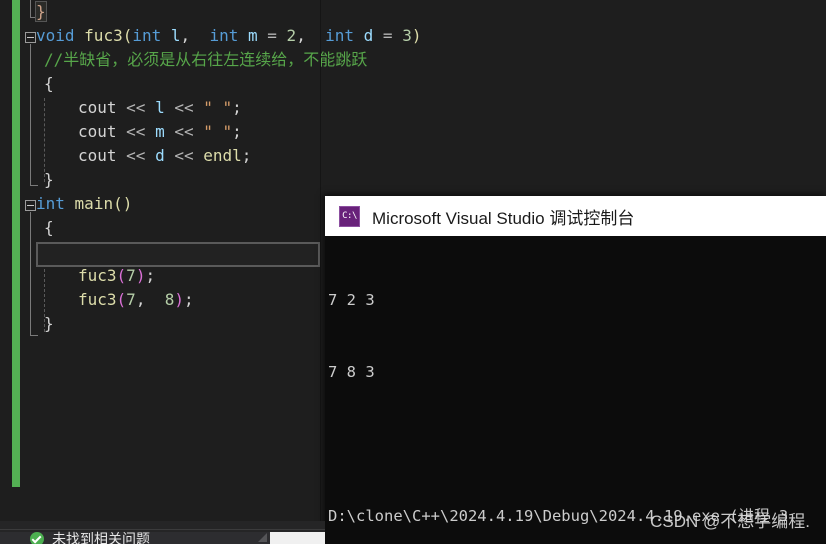 The width and height of the screenshot is (826, 544). Describe the element at coordinates (503, 218) in the screenshot. I see `console-title-text: Microsoft Visual Studio 调试控制台` at that location.